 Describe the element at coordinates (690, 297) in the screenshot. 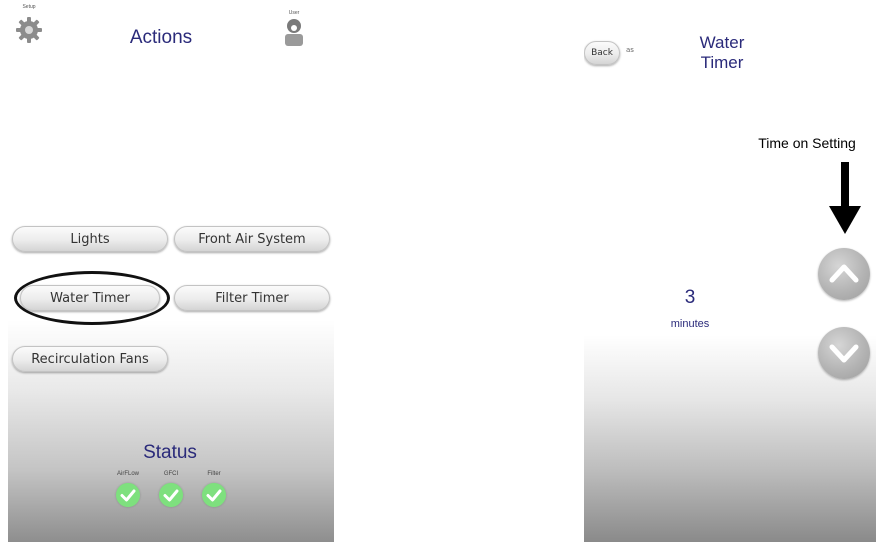

I see `timer-value: 3` at that location.